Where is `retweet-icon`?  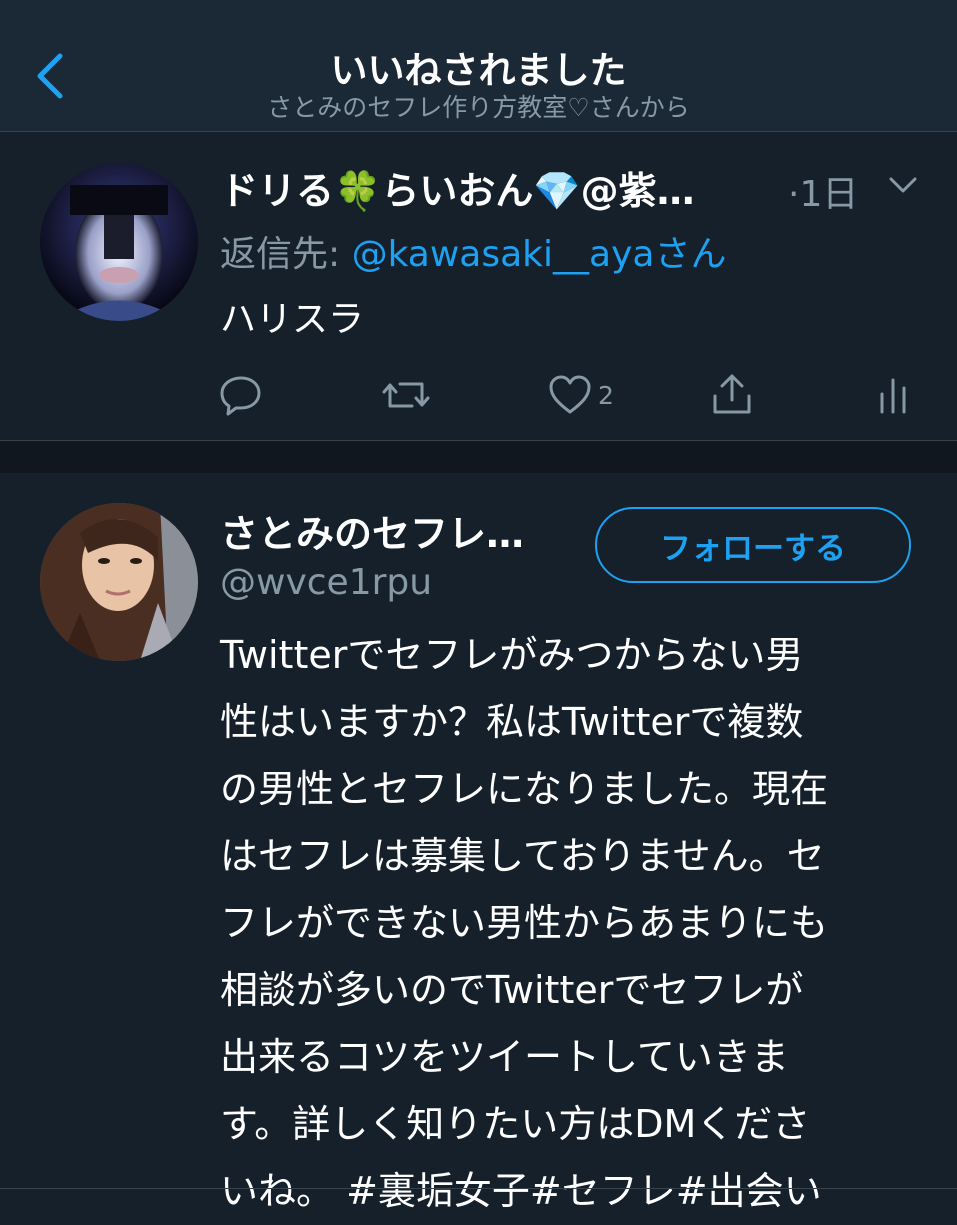
retweet-icon is located at coordinates (406, 395).